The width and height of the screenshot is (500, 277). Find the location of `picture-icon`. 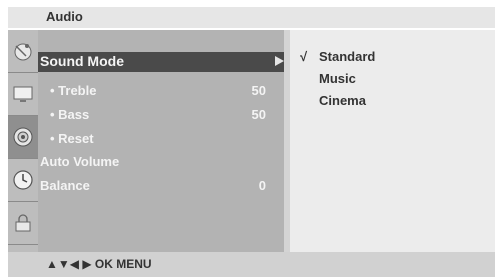

picture-icon is located at coordinates (23, 94).